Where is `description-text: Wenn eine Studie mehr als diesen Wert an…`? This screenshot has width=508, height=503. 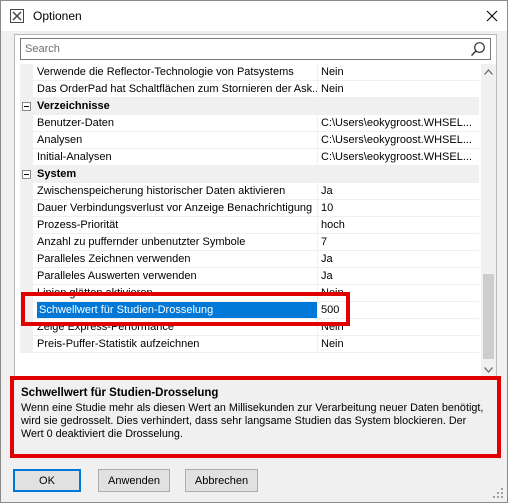
description-text: Wenn eine Studie mehr als diesen Wert an… is located at coordinates (252, 421).